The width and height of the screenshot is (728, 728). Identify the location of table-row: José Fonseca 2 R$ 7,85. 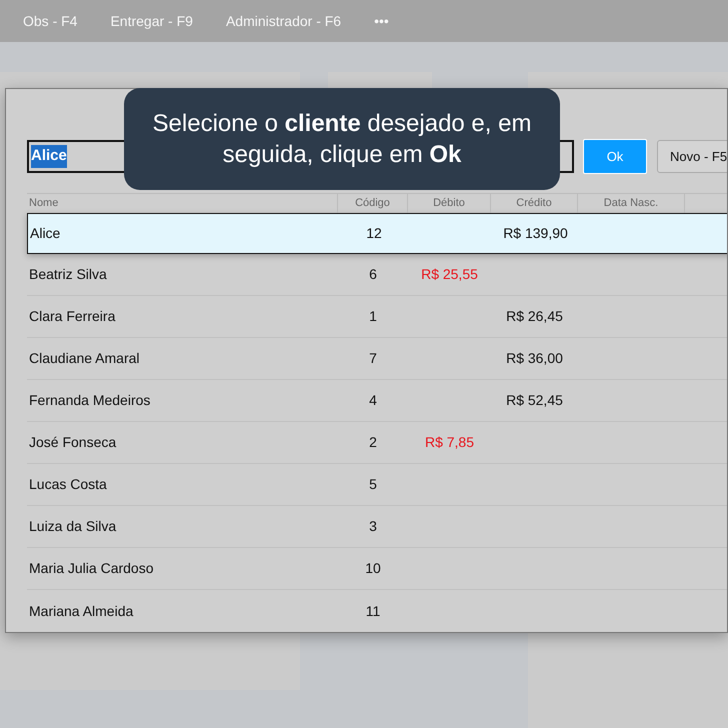
(377, 443).